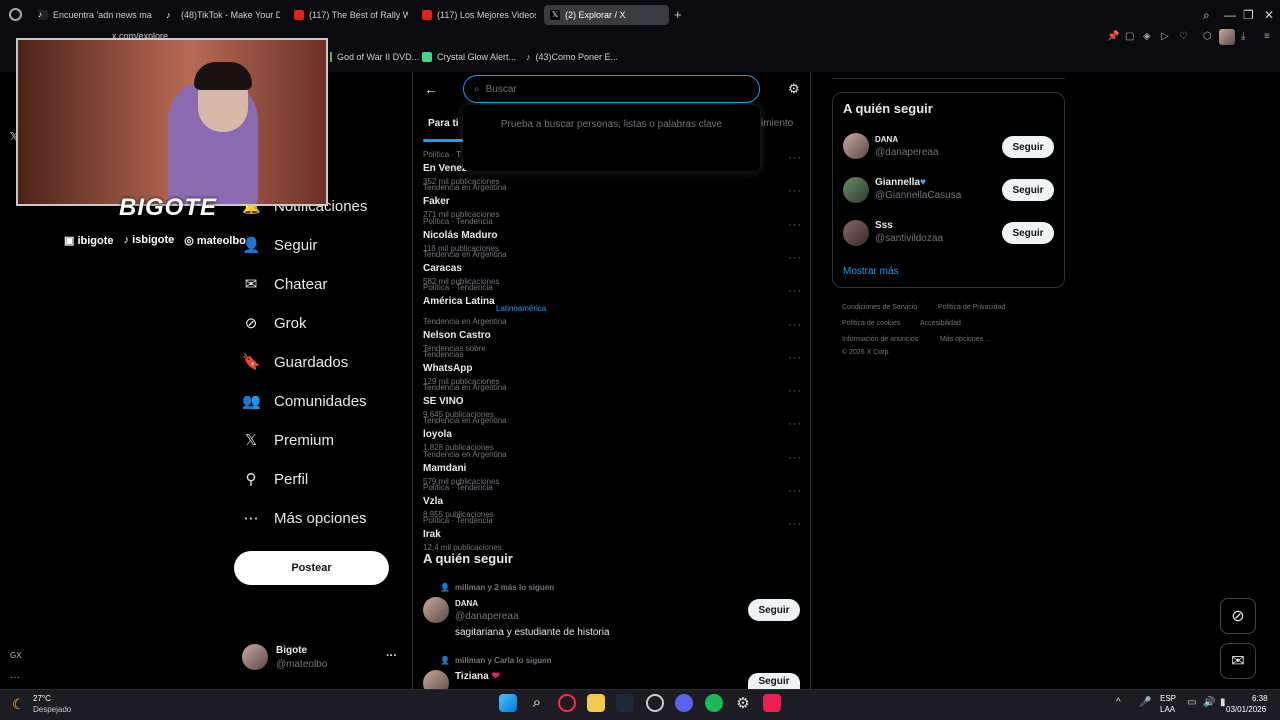  What do you see at coordinates (871, 323) in the screenshot?
I see `footer-link: Política de cookies` at bounding box center [871, 323].